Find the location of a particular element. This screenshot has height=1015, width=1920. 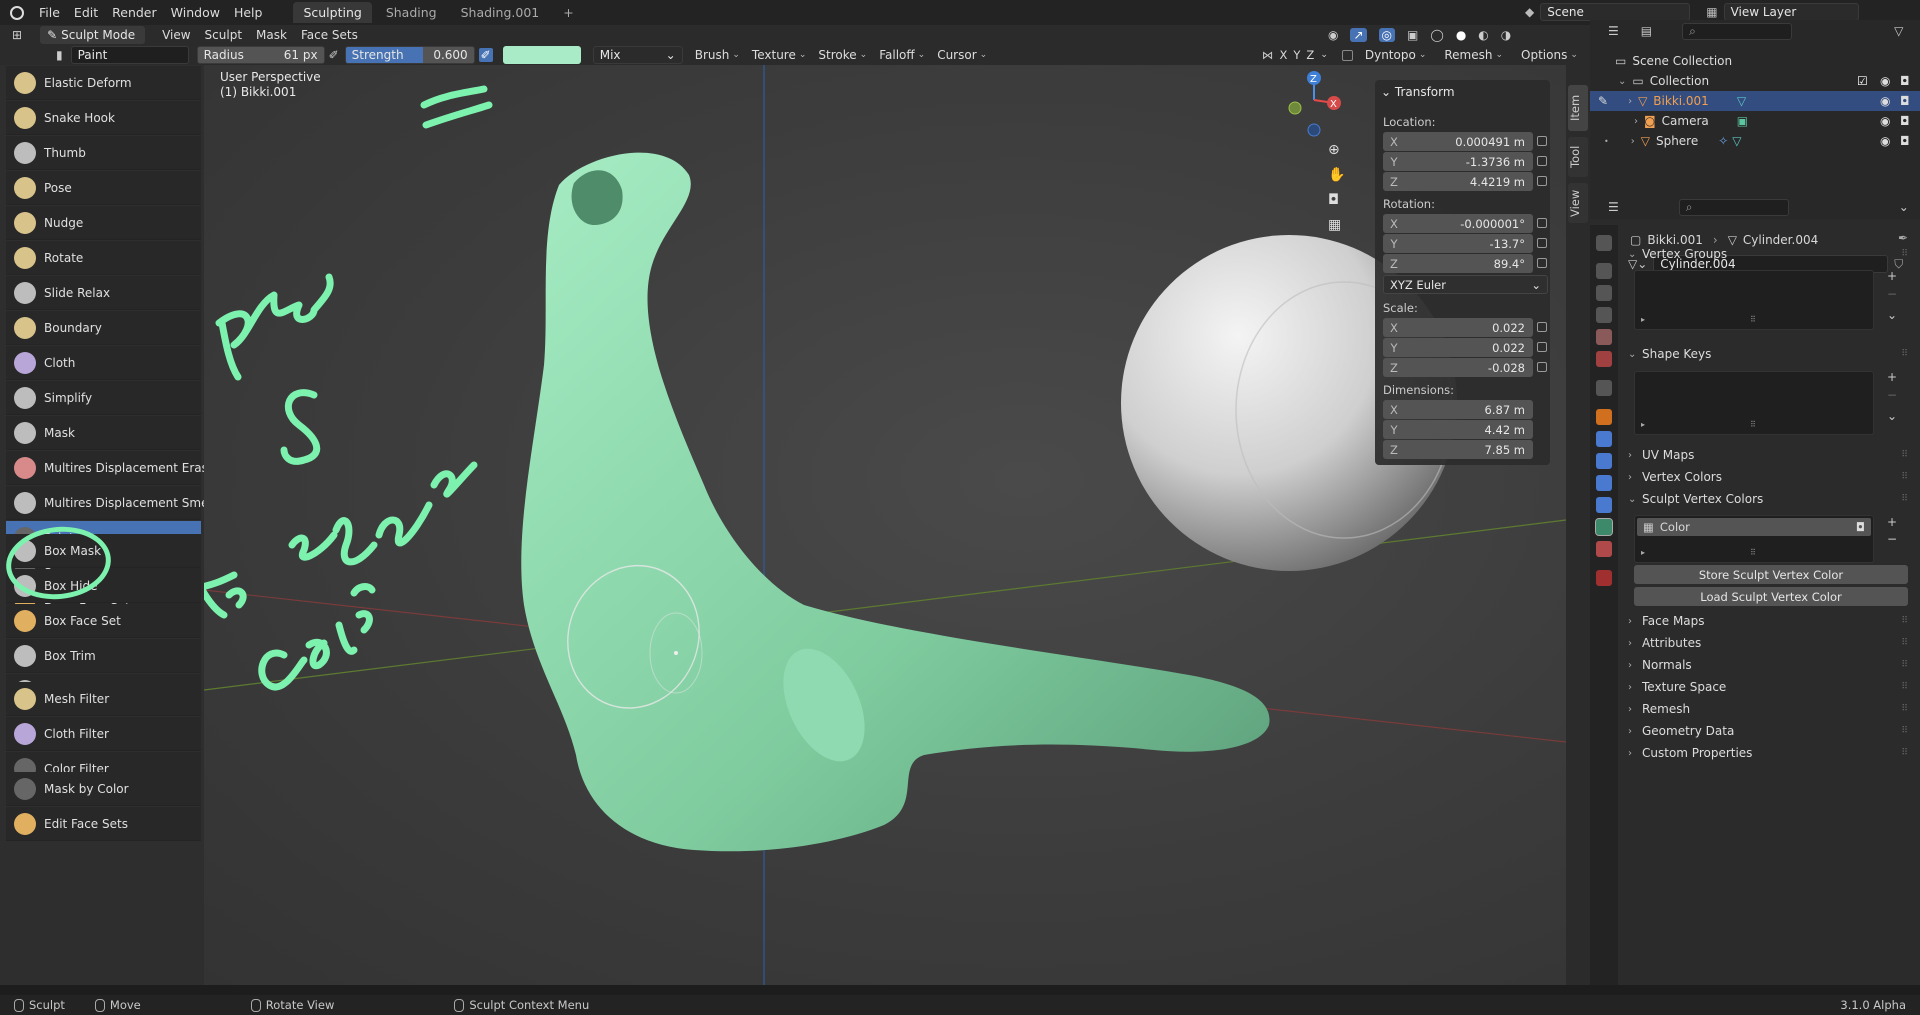

sculpt-vertex-colors-list: ▦ Color ◘ ▸ ⠿ is located at coordinates (1754, 539).